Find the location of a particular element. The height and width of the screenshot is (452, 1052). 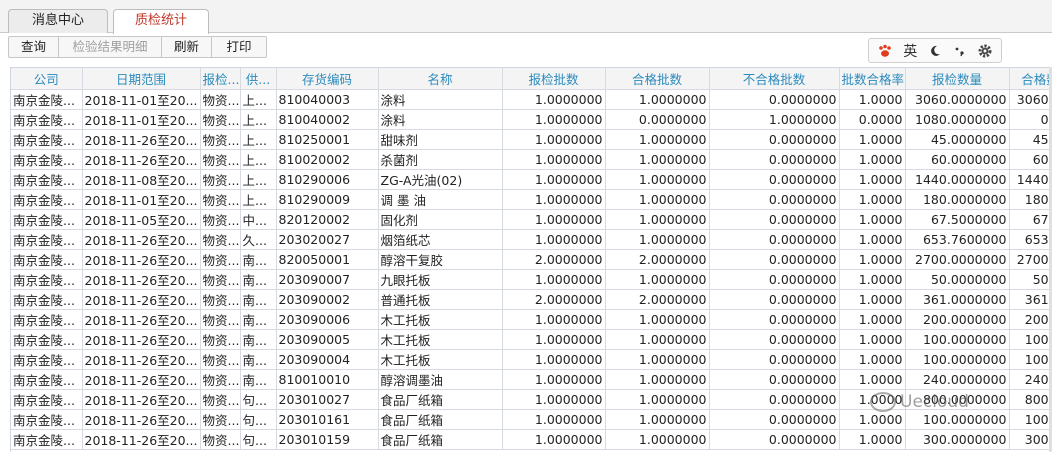

punctuation-icon is located at coordinates (960, 51).